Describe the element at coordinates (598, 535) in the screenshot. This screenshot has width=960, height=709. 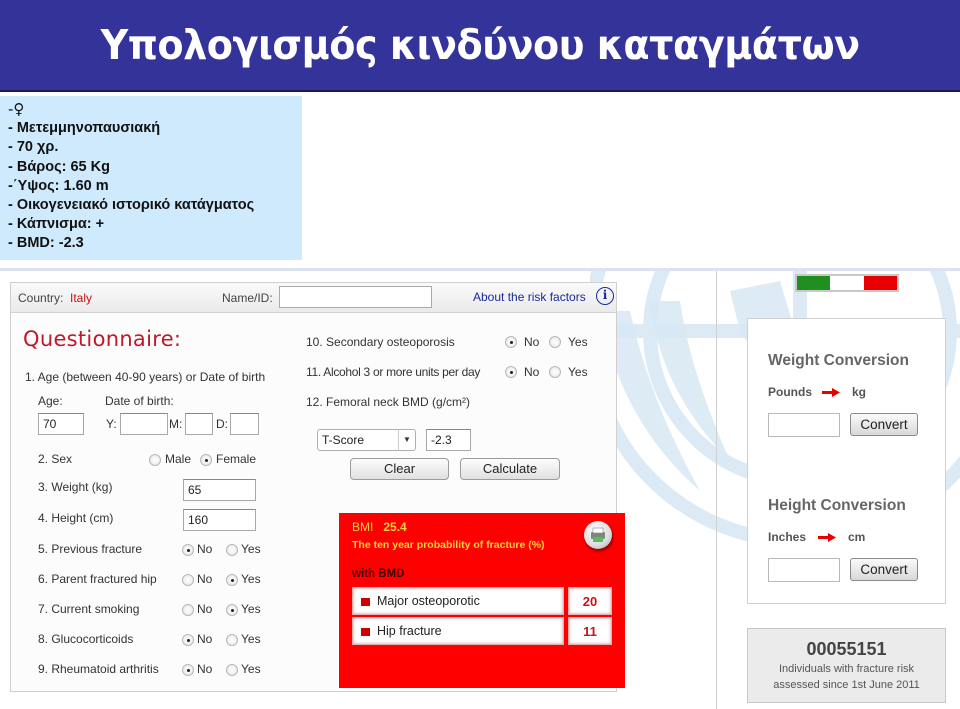
I see `printer-icon` at that location.